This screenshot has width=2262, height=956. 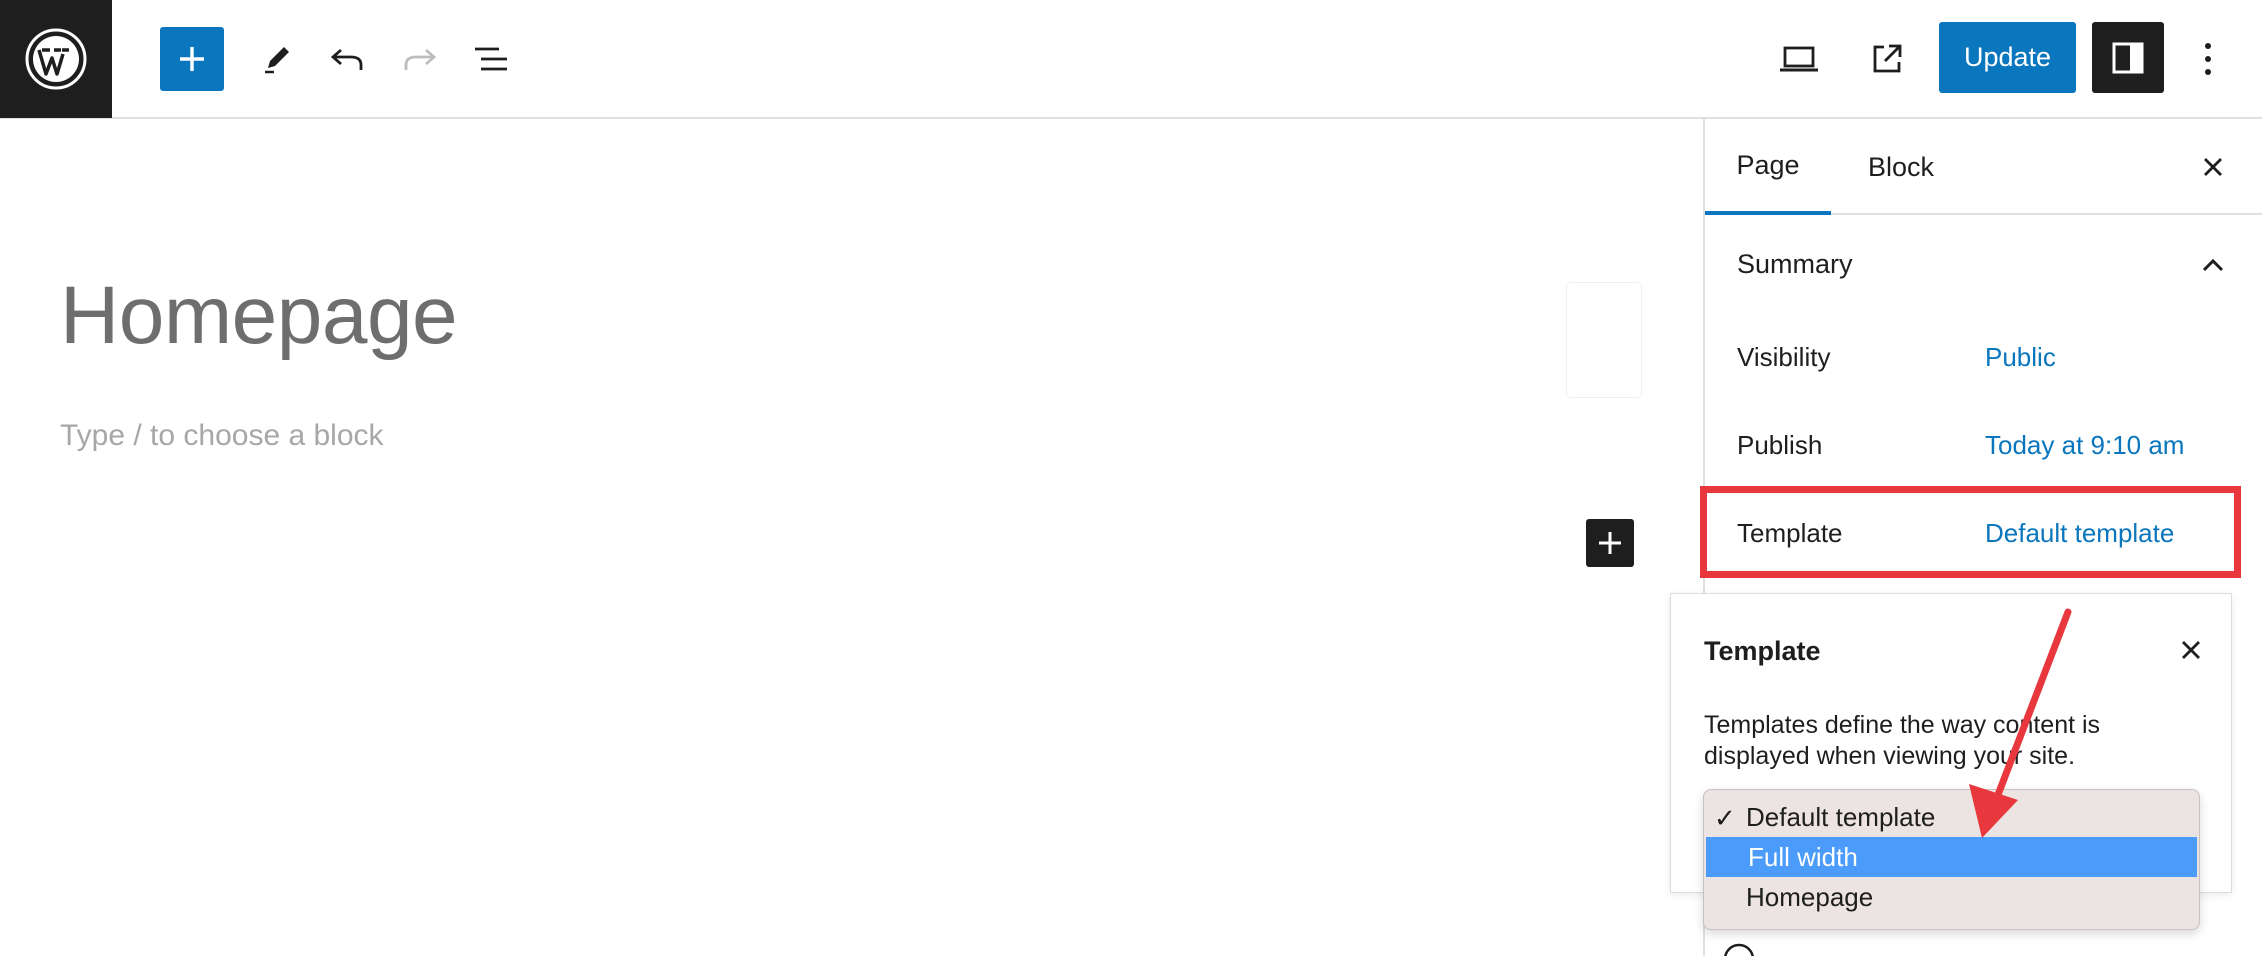 I want to click on close-popover-button, so click(x=2191, y=650).